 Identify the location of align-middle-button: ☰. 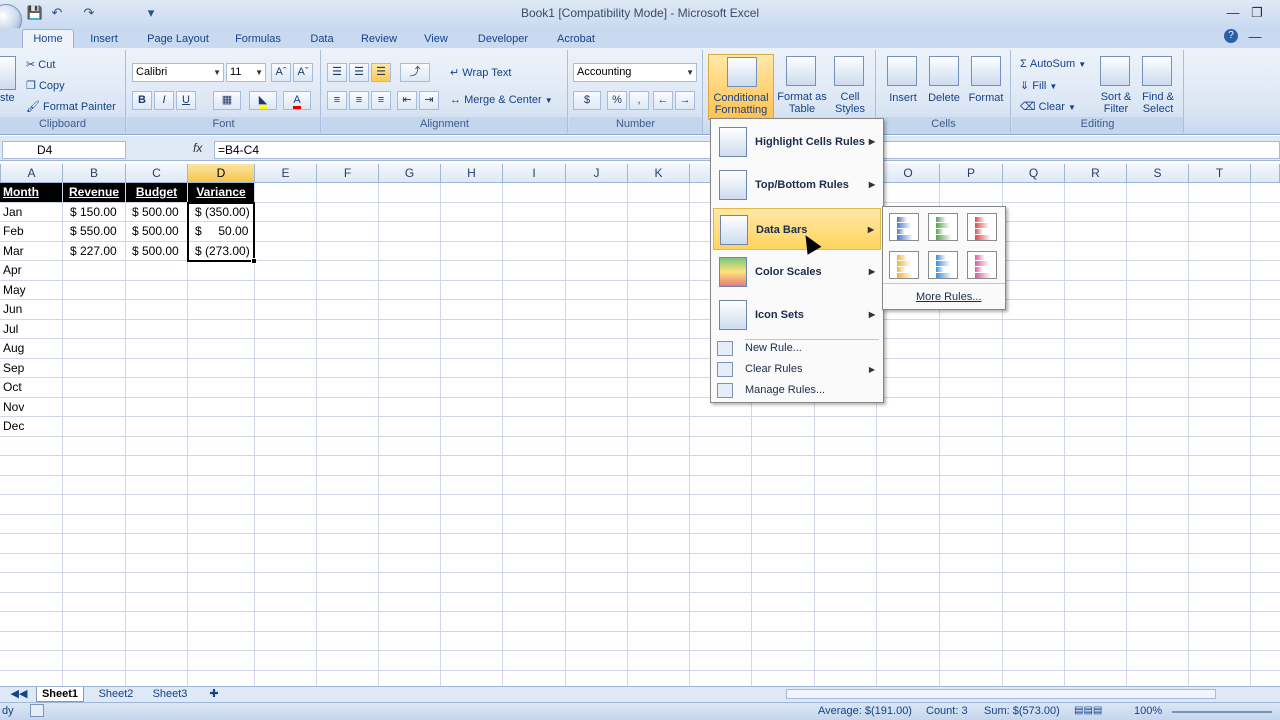
(359, 72).